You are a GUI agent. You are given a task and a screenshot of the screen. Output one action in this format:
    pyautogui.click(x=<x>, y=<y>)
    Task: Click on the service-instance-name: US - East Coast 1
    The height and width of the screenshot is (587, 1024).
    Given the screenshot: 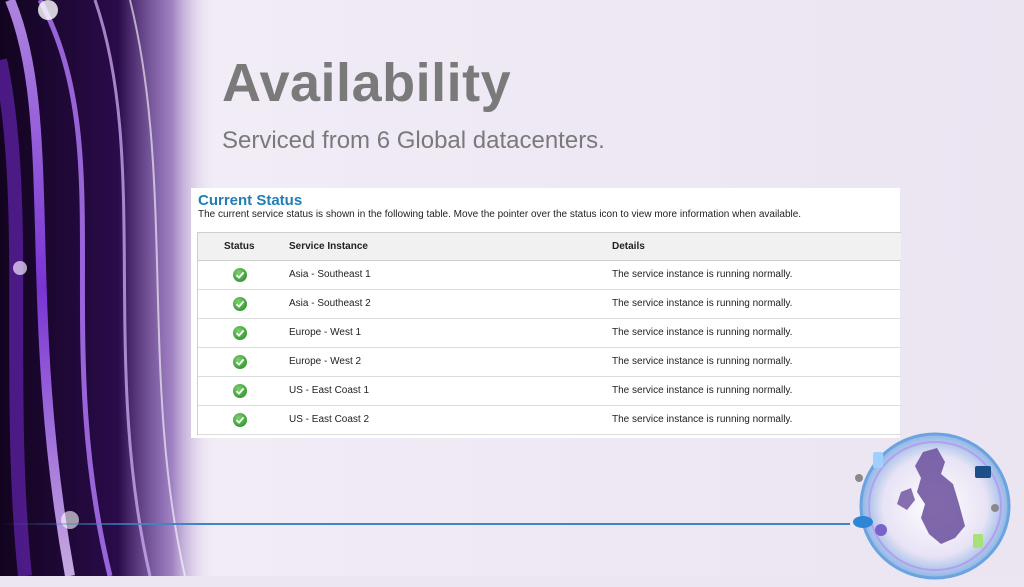 What is the action you would take?
    pyautogui.click(x=329, y=390)
    